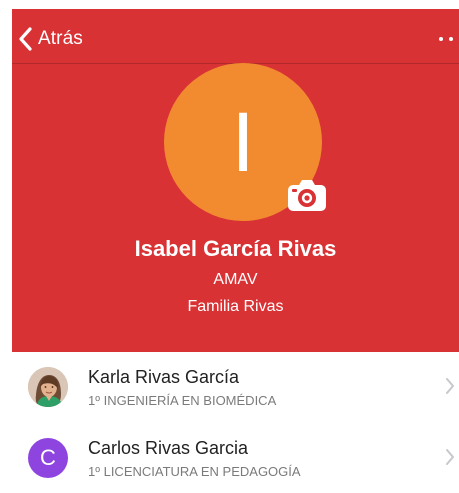 The height and width of the screenshot is (493, 459). What do you see at coordinates (235, 279) in the screenshot?
I see `profile-organization: AMAV` at bounding box center [235, 279].